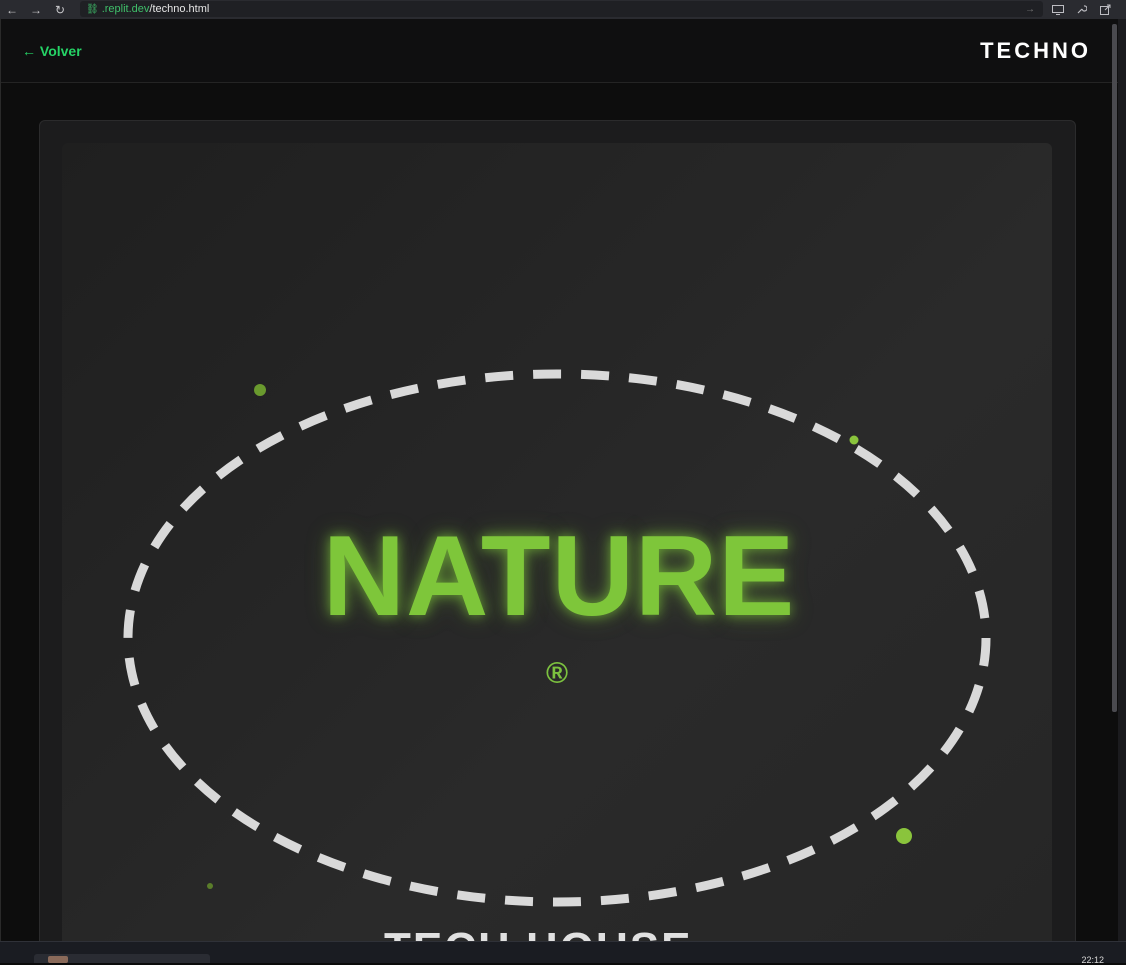  I want to click on address-bar: ⛓ .replit.dev /techno.html →, so click(561, 9).